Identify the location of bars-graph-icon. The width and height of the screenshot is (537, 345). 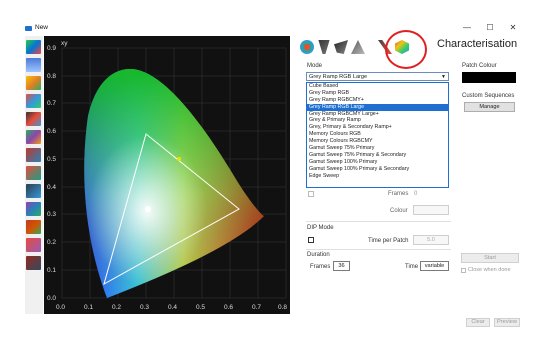
(33, 245).